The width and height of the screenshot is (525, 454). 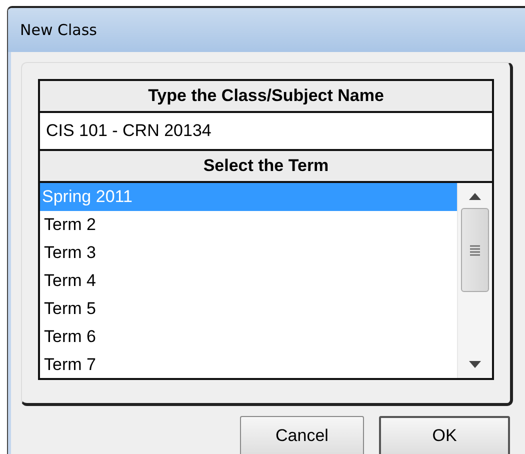 I want to click on term-item: Term 5, so click(x=248, y=309).